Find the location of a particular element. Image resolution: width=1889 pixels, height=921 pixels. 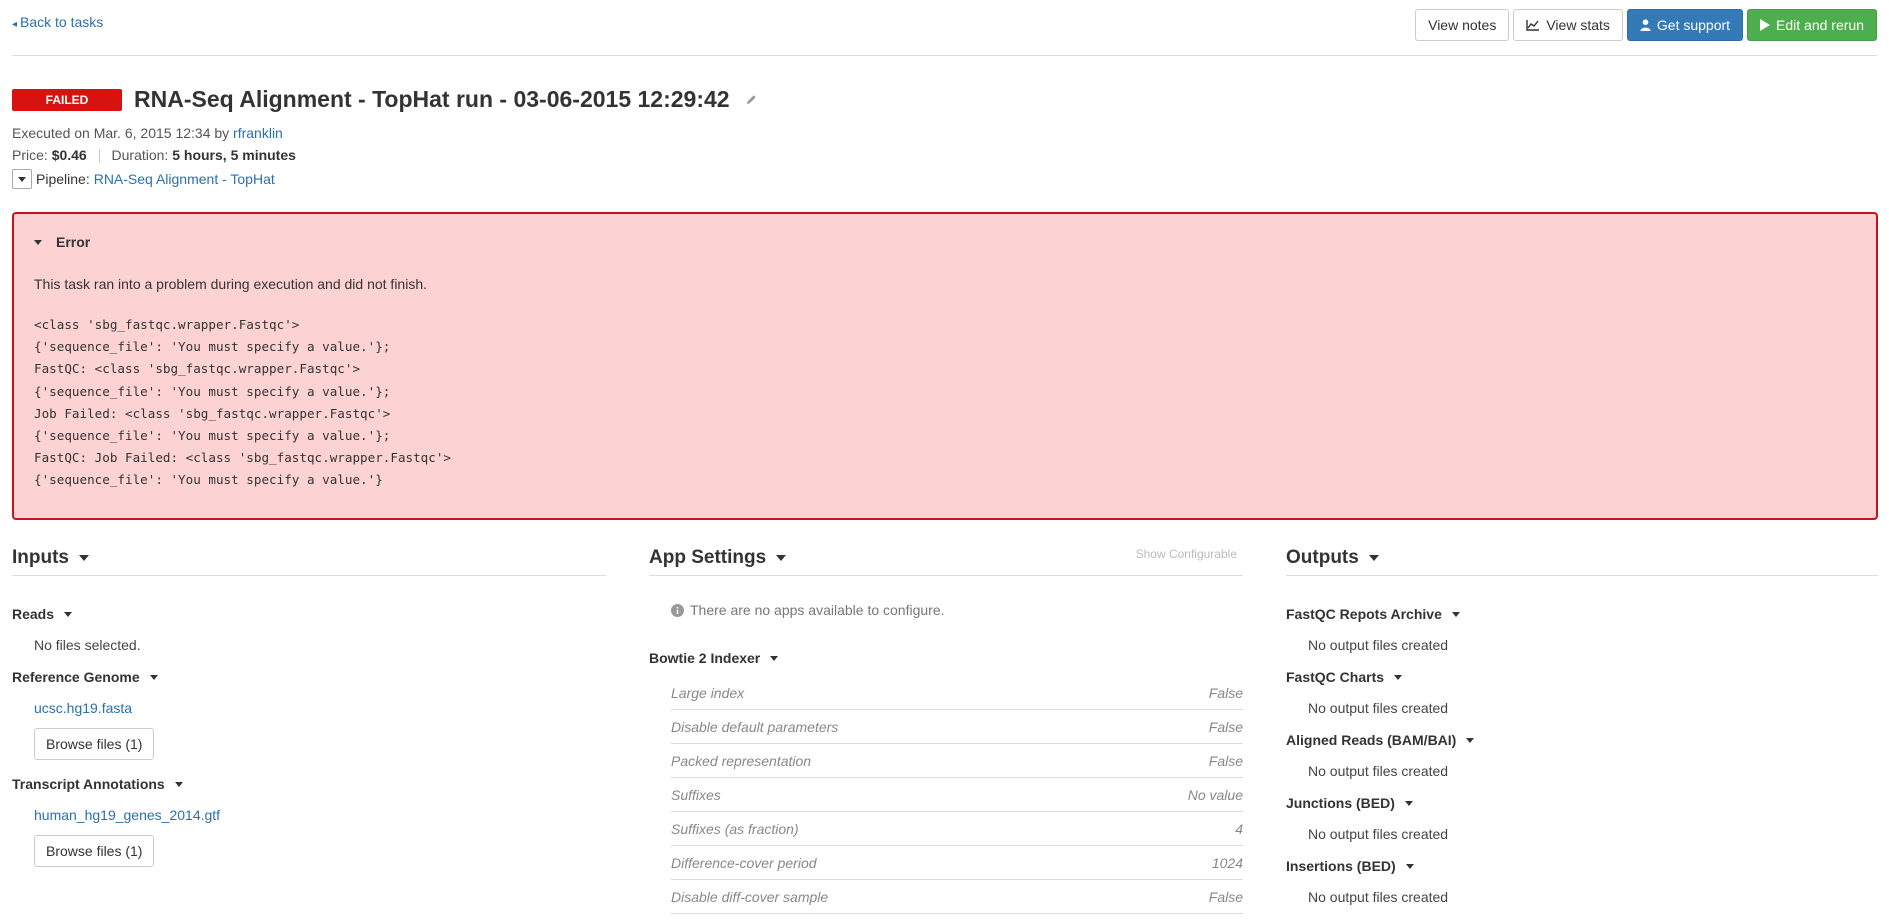

play-icon is located at coordinates (1765, 25).